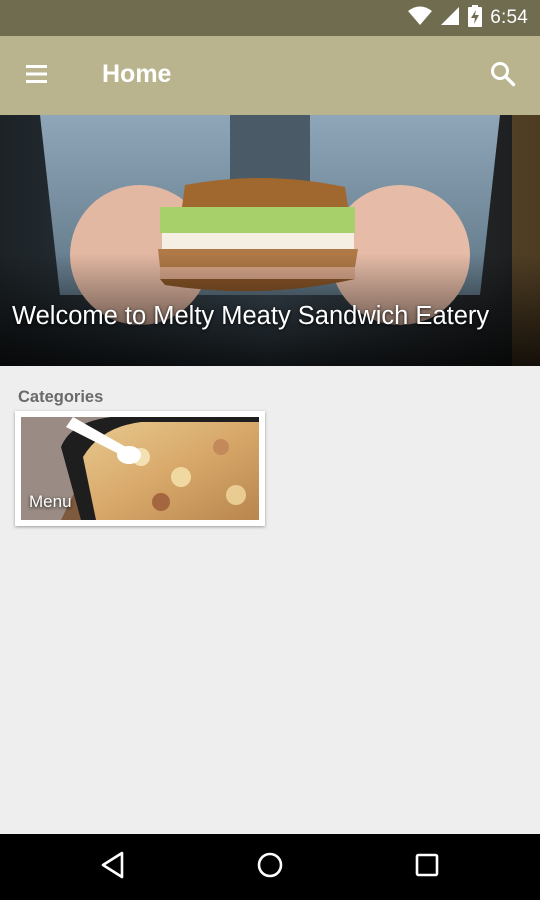  I want to click on hamburger-menu-icon, so click(37, 76).